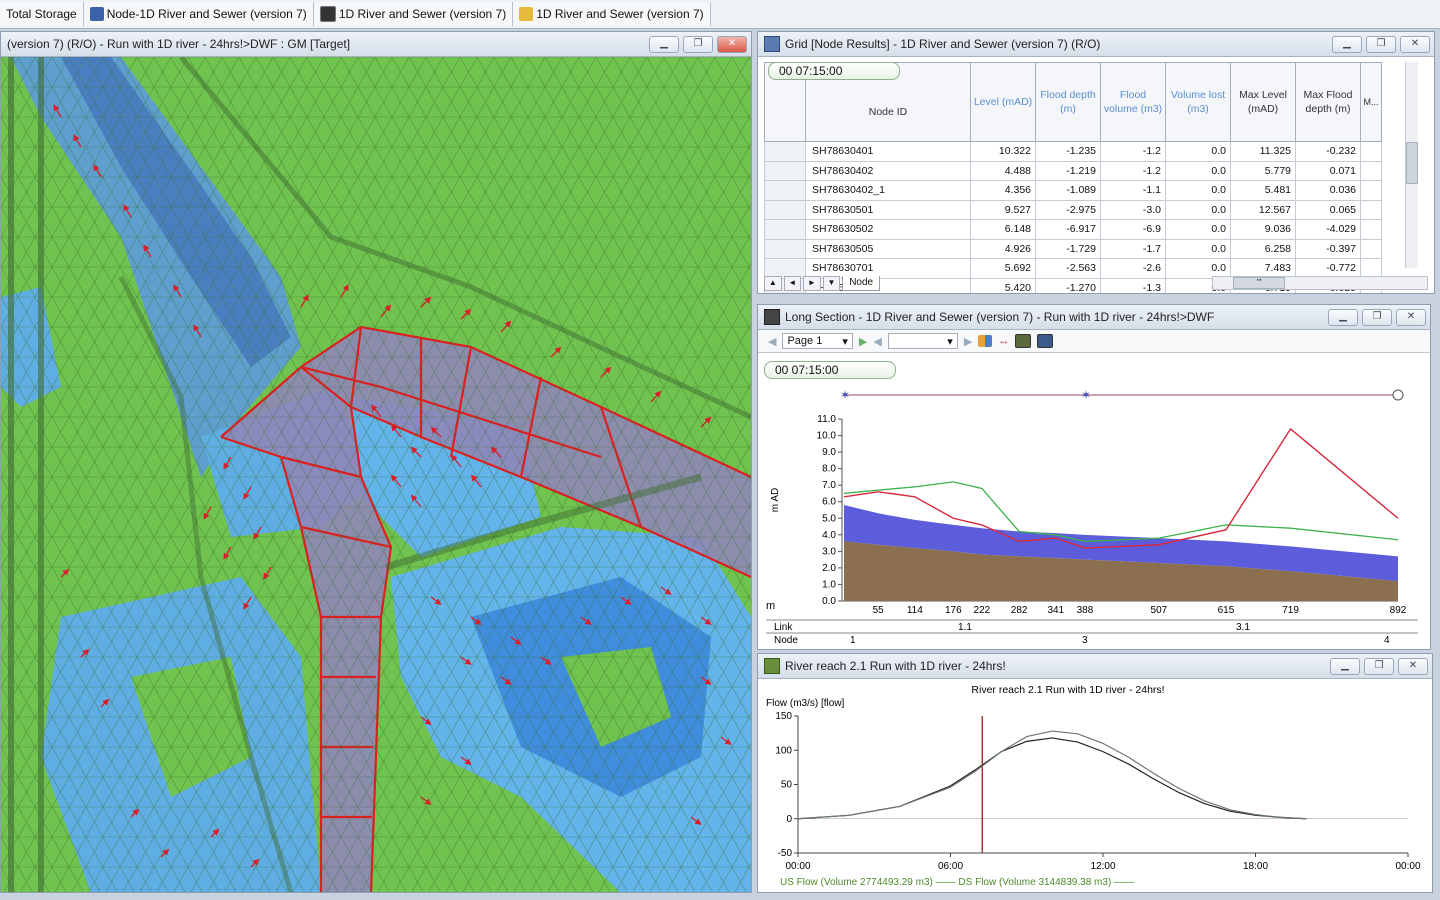  Describe the element at coordinates (1045, 341) in the screenshot. I see `properties-icon` at that location.